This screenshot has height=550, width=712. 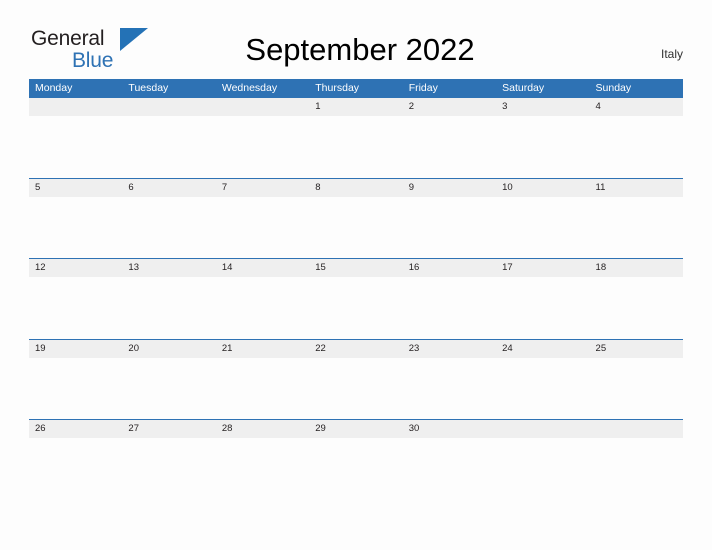 I want to click on day-number: 15, so click(x=355, y=268).